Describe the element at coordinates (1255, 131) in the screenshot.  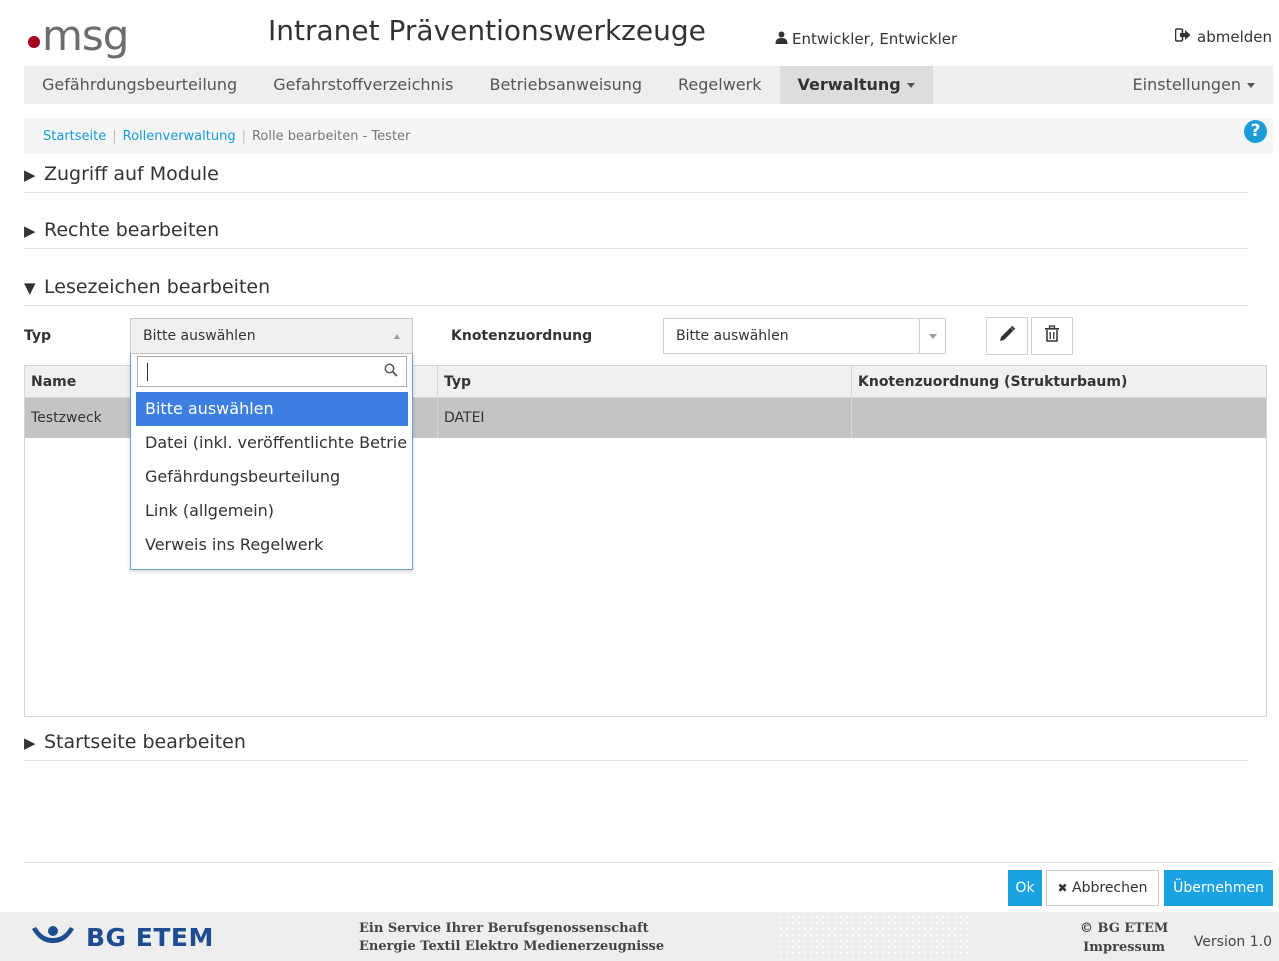
I see `help-icon: ?` at that location.